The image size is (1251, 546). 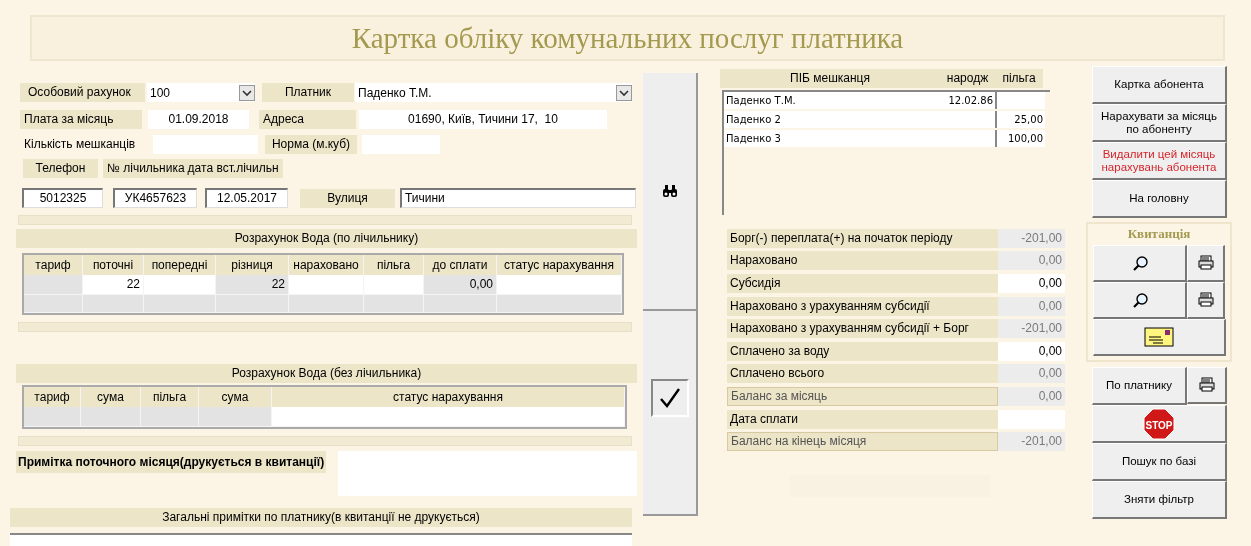 What do you see at coordinates (307, 119) in the screenshot?
I see `field-label: Адреса` at bounding box center [307, 119].